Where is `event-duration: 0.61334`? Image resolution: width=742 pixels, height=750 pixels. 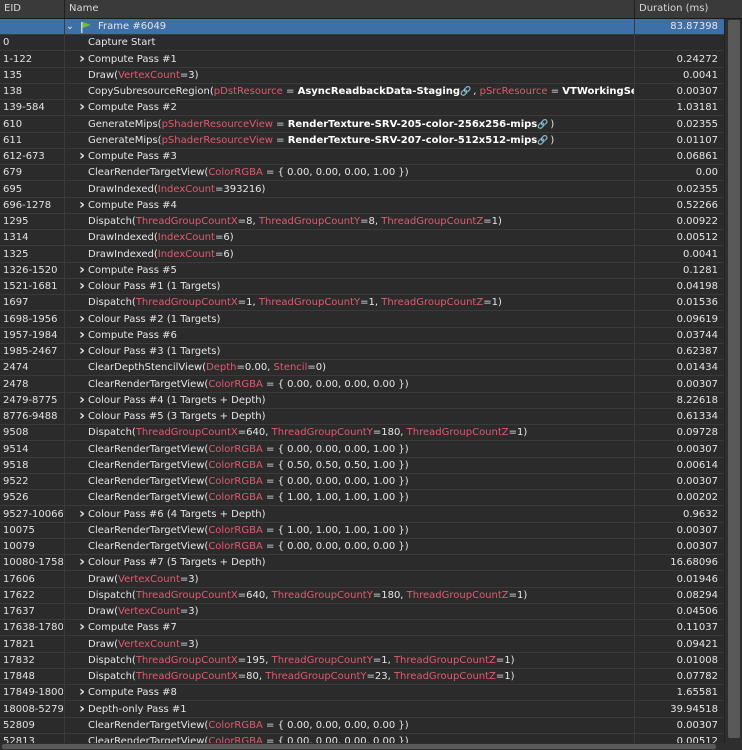
event-duration: 0.61334 is located at coordinates (697, 416).